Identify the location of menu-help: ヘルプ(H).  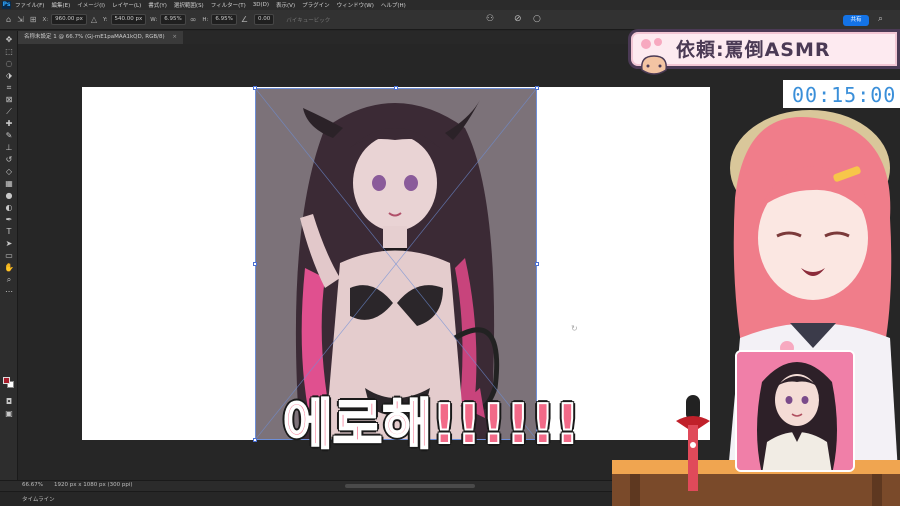
(393, 5).